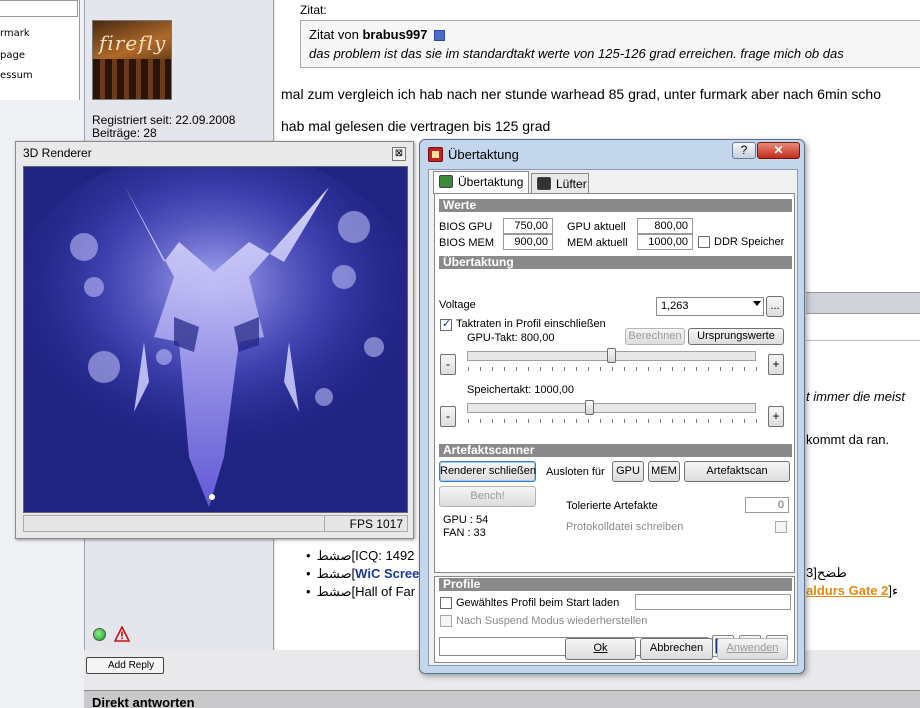 The width and height of the screenshot is (920, 708). I want to click on voltage-label: Voltage, so click(457, 305).